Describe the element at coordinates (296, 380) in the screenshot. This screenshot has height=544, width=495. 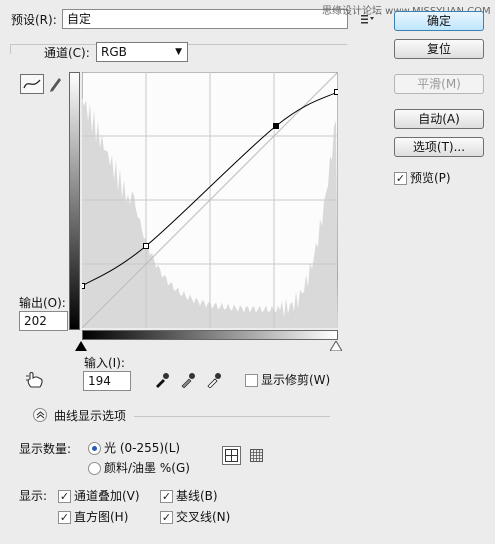
I see `show-clipping-label: 显示修剪(W)` at that location.